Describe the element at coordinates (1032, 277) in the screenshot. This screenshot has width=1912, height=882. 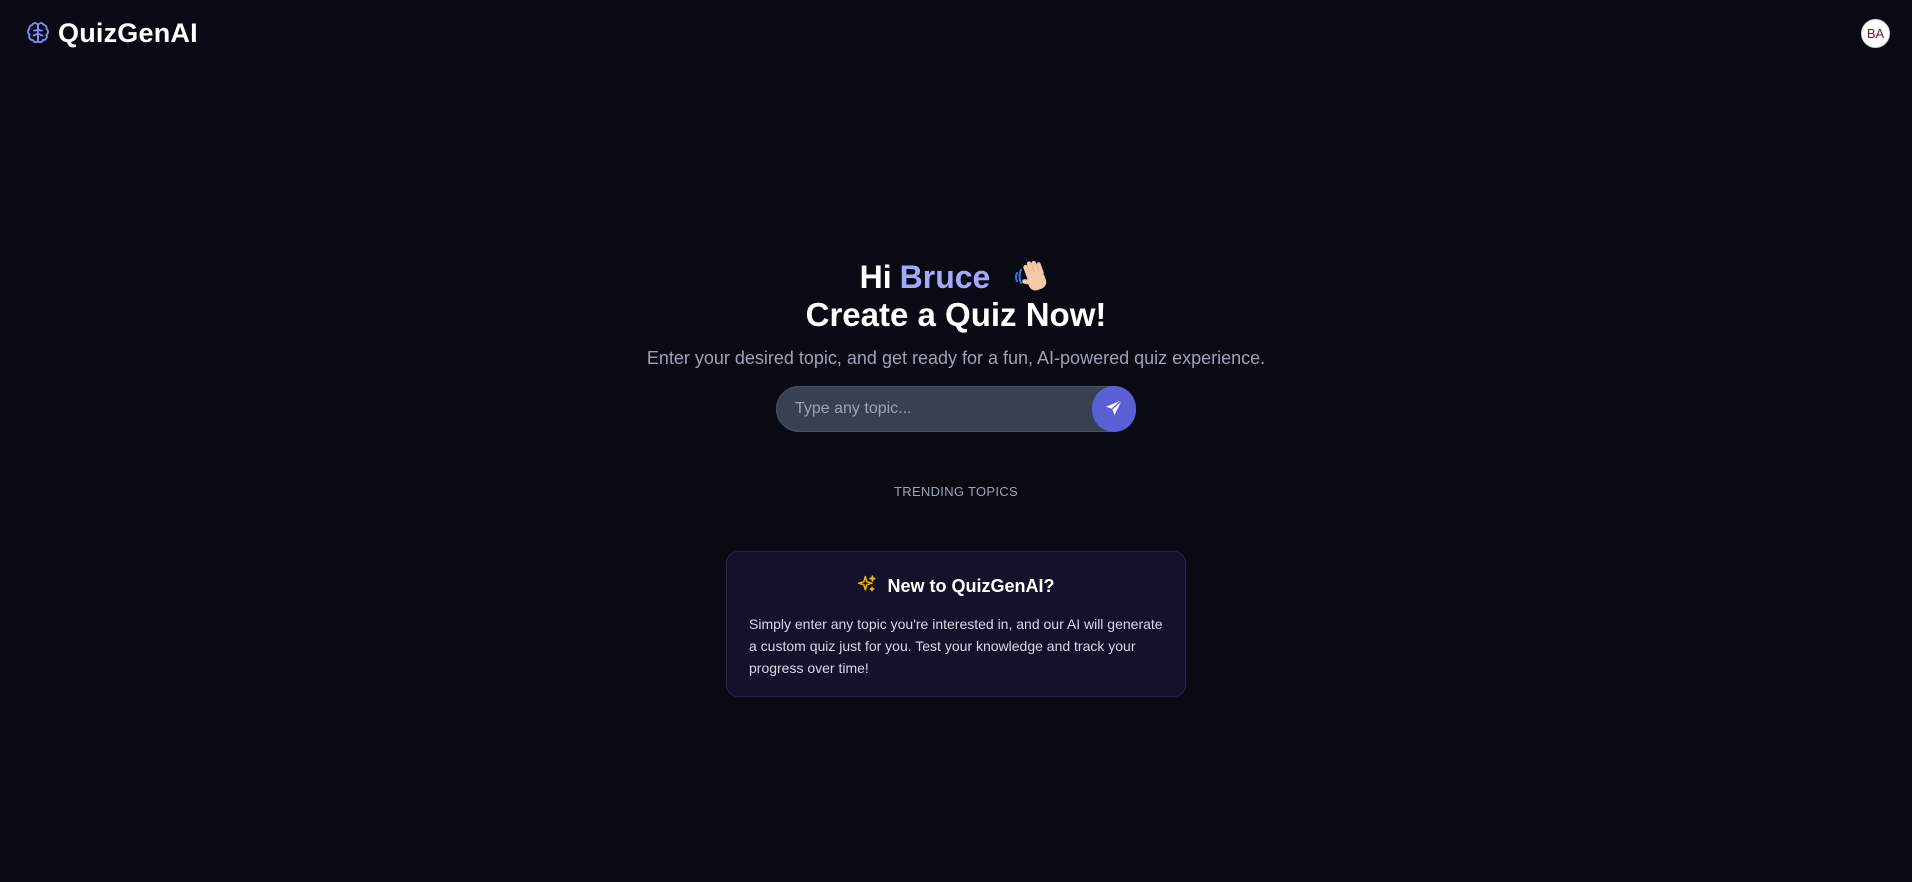
I see `waving-hand-icon` at that location.